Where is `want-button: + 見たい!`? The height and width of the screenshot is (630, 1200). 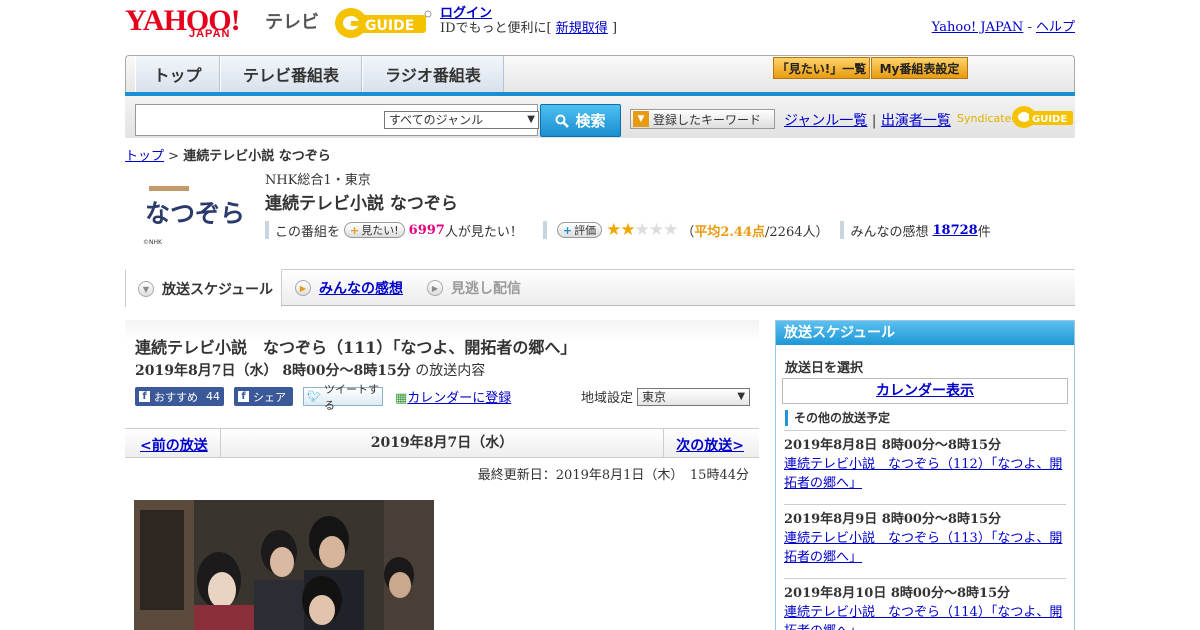
want-button: + 見たい! is located at coordinates (374, 230).